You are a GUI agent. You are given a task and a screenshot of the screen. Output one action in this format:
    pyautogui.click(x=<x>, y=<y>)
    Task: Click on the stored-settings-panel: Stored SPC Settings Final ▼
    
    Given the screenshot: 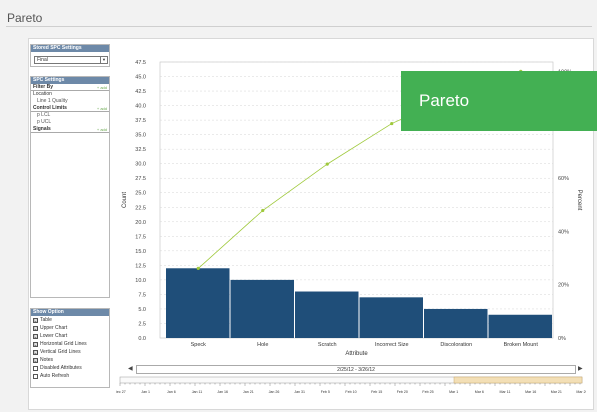 What is the action you would take?
    pyautogui.click(x=70, y=55)
    